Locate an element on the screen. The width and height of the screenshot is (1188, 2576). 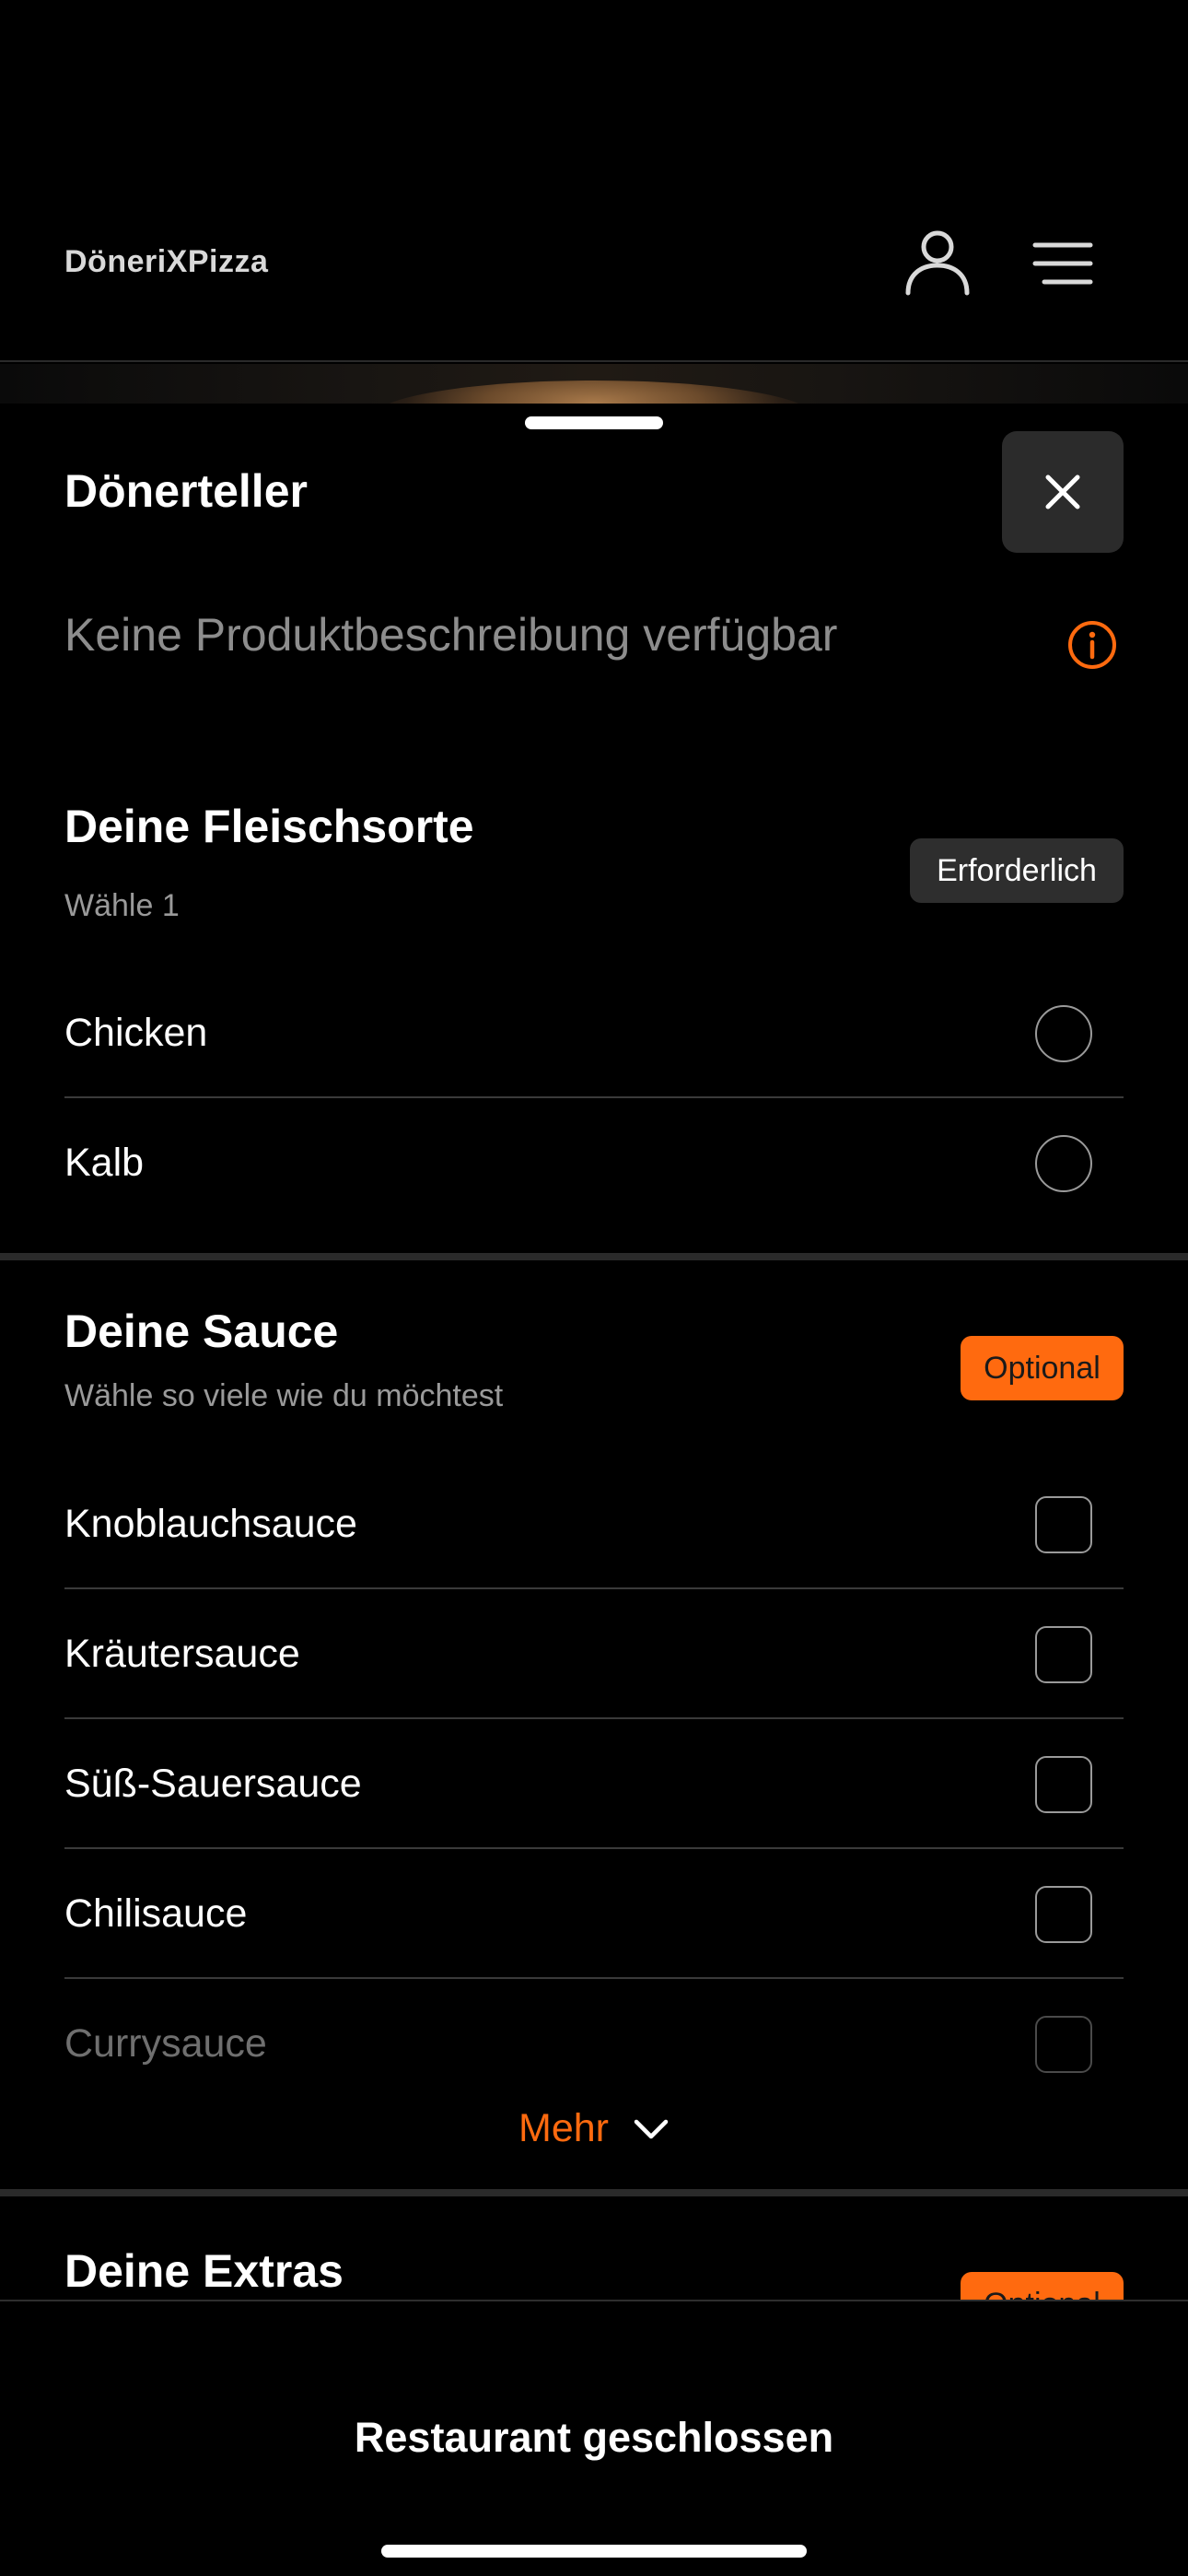
group-subtitle-meat: Wähle 1 is located at coordinates (122, 905).